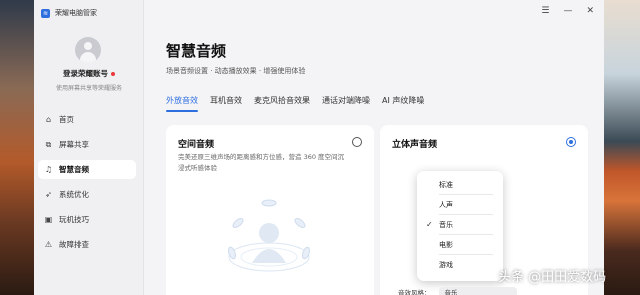 The image size is (640, 295). What do you see at coordinates (446, 185) in the screenshot?
I see `option-label: 标准` at bounding box center [446, 185].